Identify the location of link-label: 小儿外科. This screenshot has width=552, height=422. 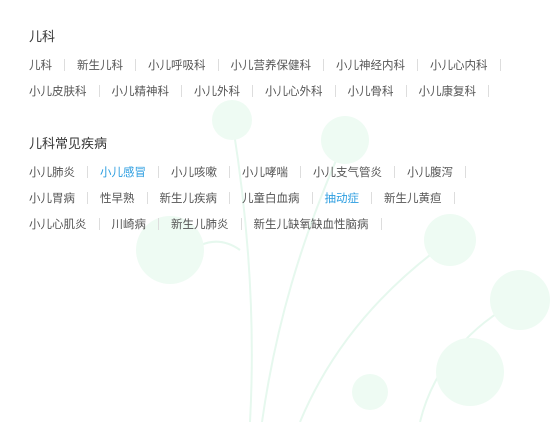
(217, 91).